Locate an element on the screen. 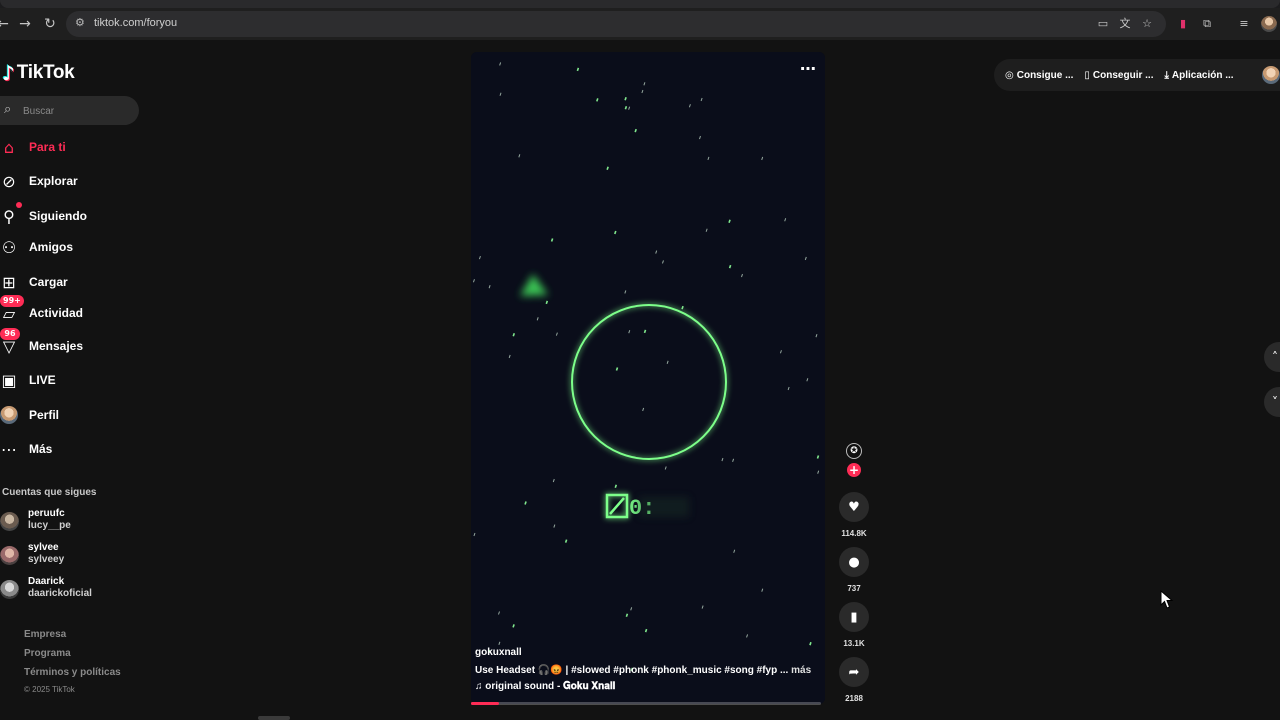  following-section-title: Cuentas que sigues is located at coordinates (49, 492).